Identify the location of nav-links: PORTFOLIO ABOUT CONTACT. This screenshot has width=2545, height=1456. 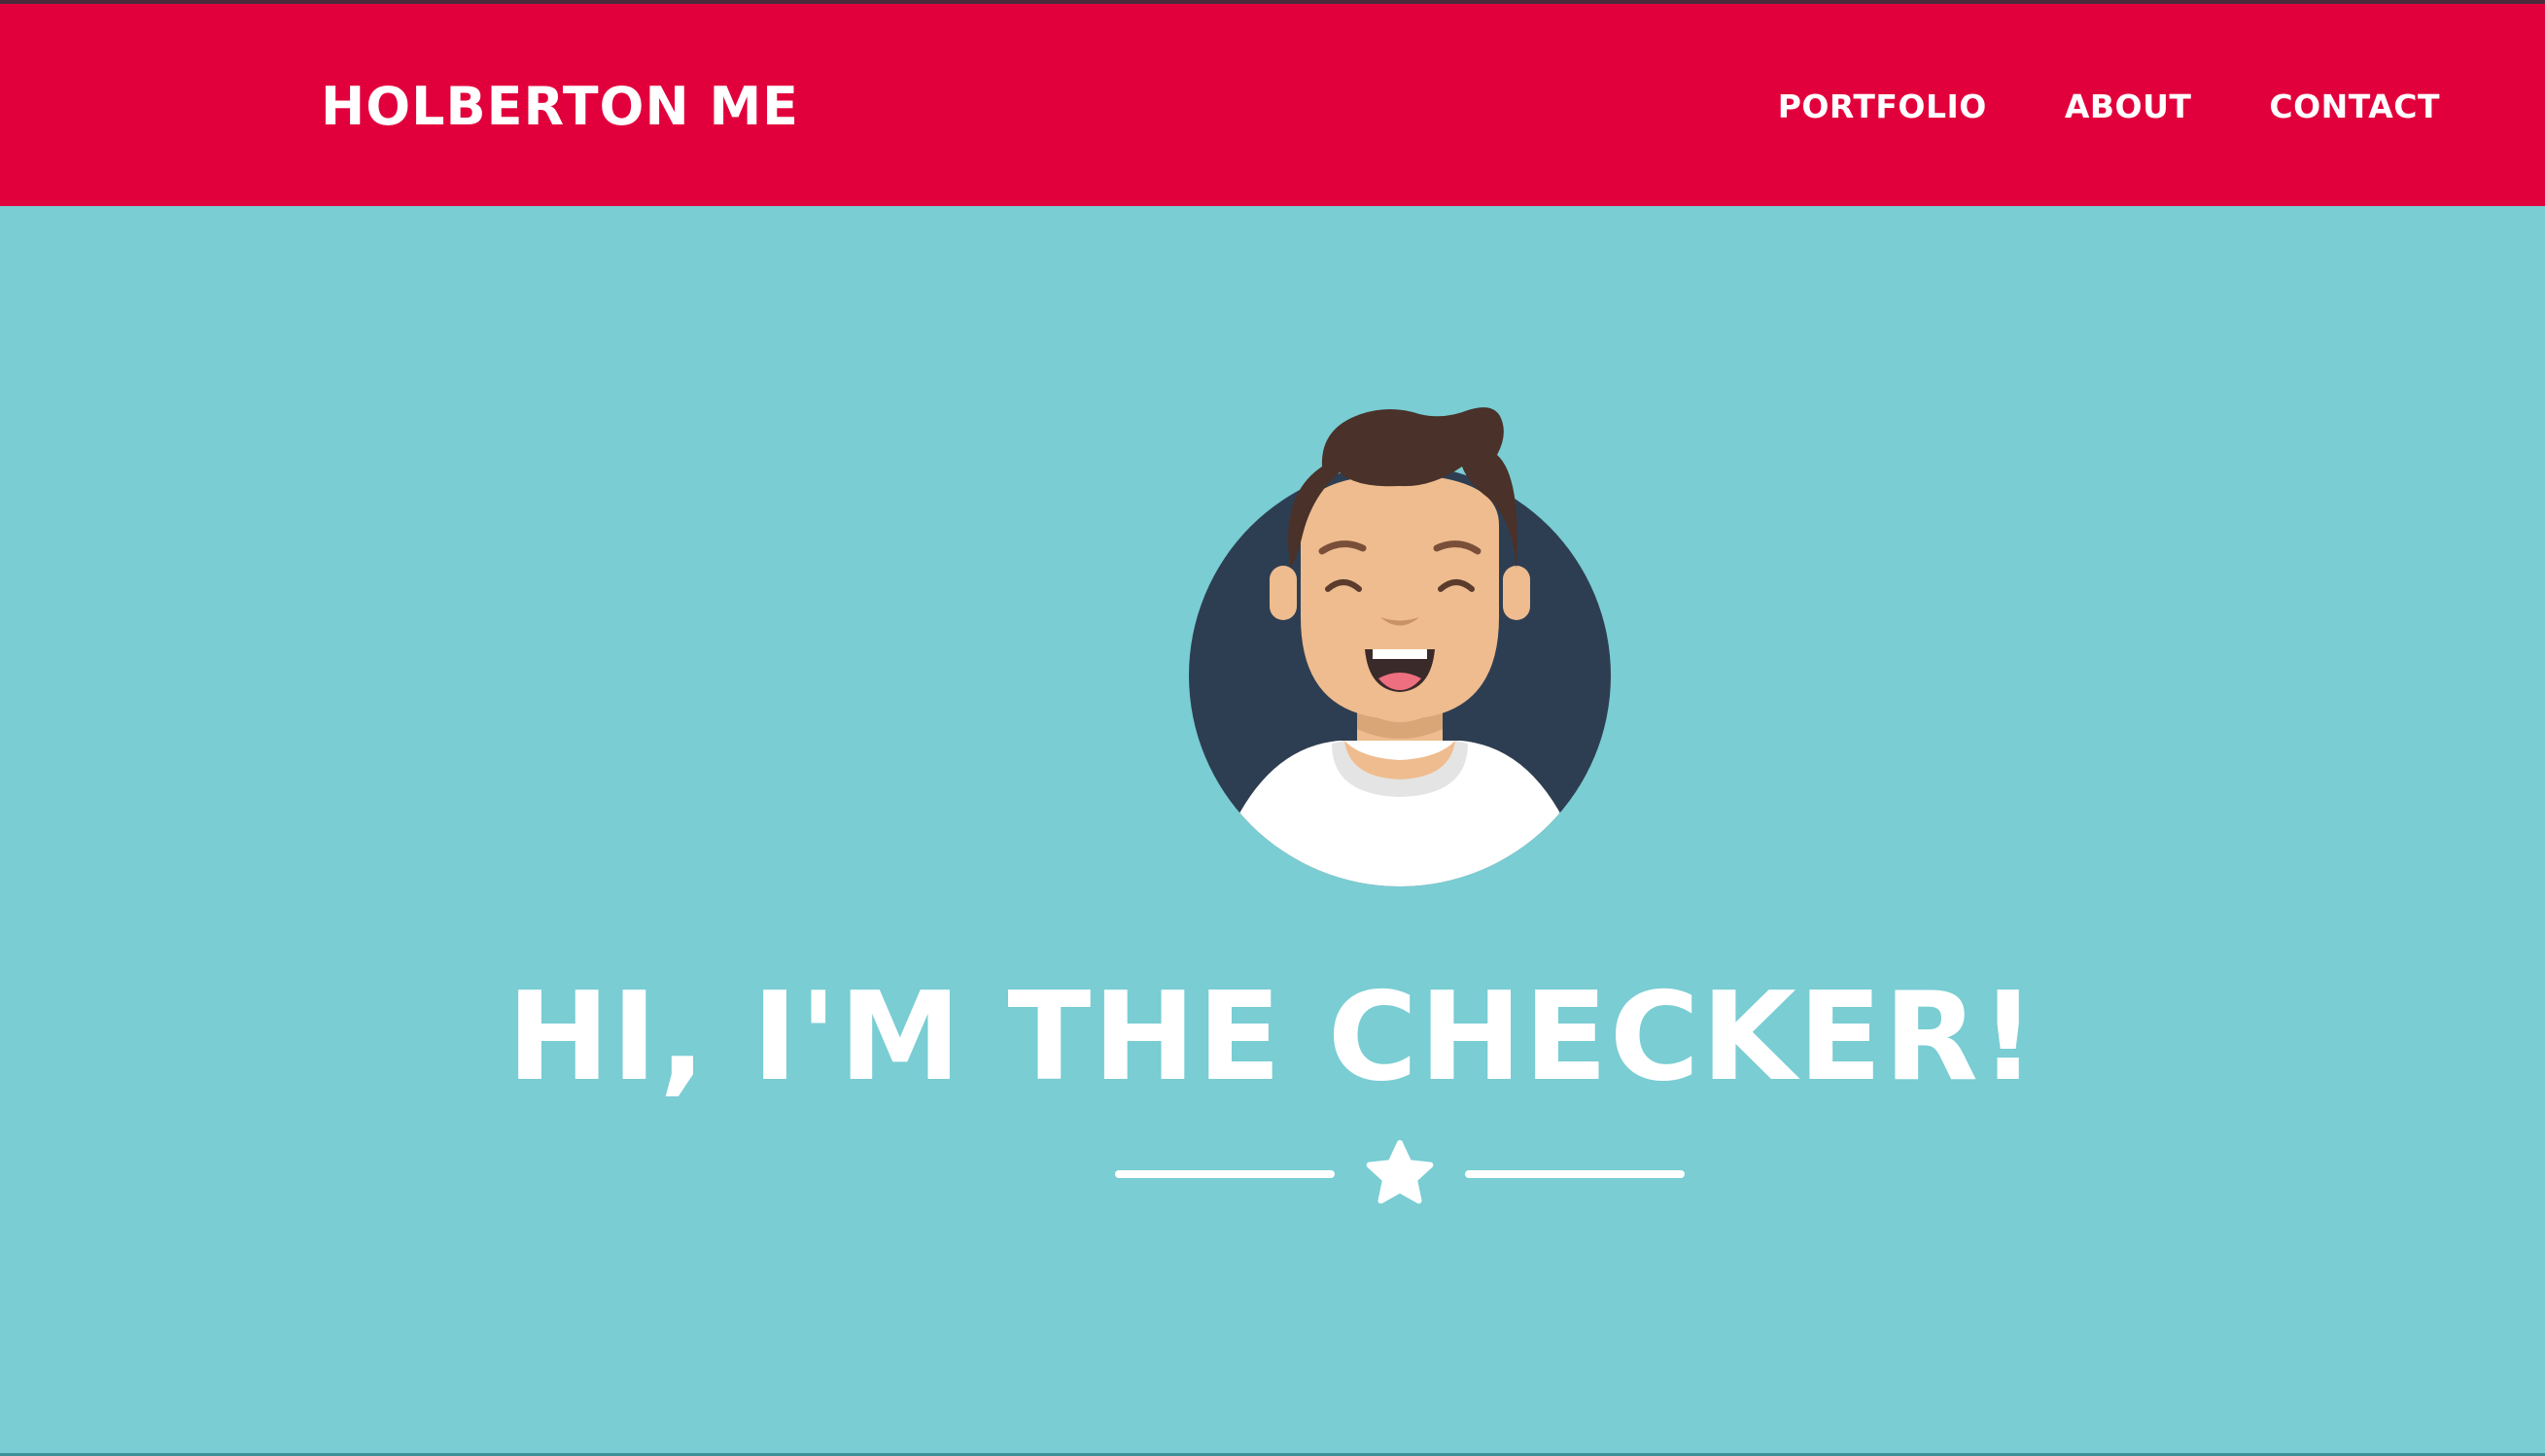
(2109, 107).